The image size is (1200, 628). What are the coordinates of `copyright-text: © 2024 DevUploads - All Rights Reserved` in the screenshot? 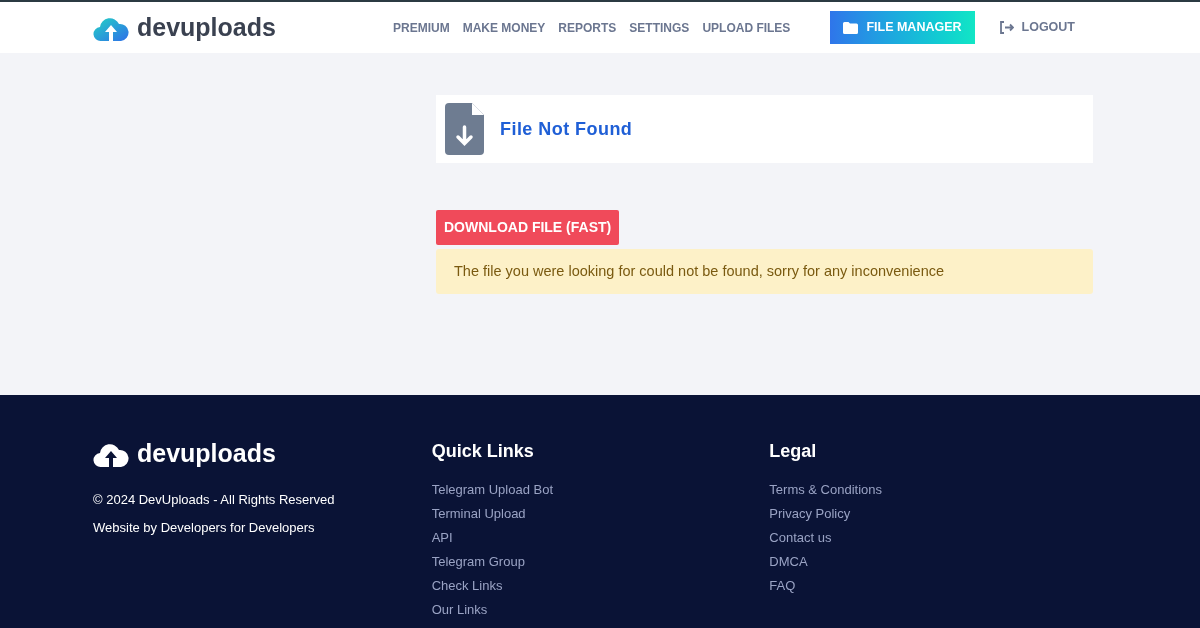 It's located at (214, 499).